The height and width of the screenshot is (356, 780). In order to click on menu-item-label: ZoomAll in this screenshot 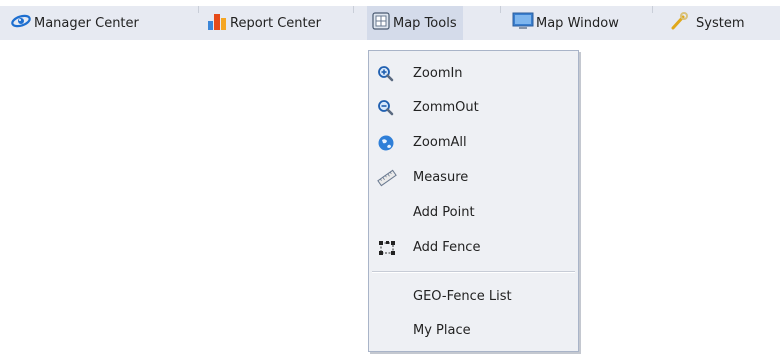, I will do `click(440, 142)`.